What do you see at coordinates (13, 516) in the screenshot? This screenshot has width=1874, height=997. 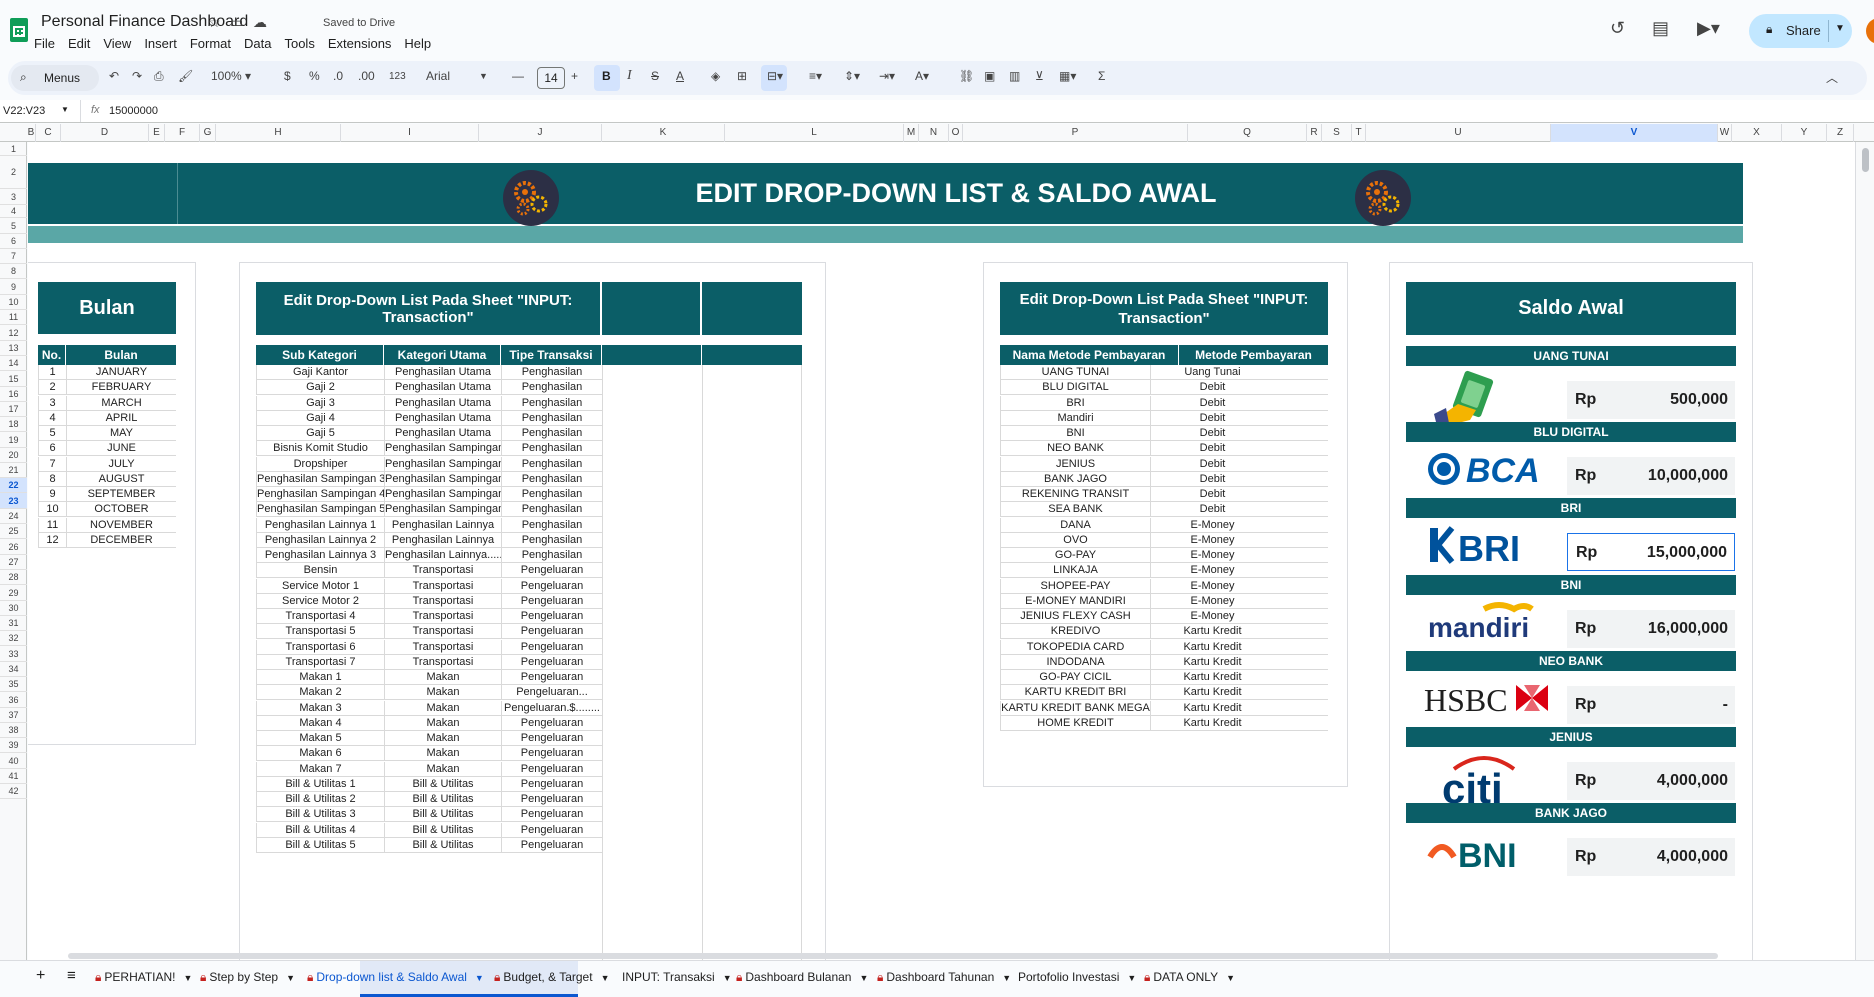 I see `row-header-24: 24` at bounding box center [13, 516].